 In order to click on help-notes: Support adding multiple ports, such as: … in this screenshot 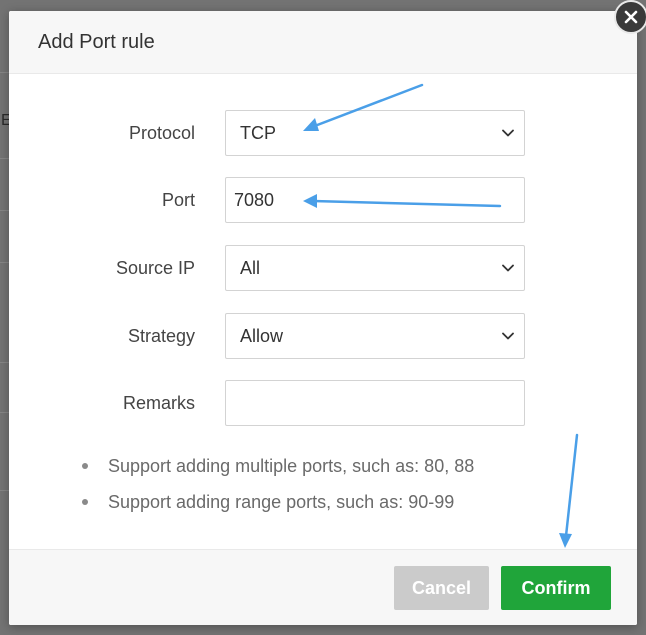, I will do `click(276, 490)`.